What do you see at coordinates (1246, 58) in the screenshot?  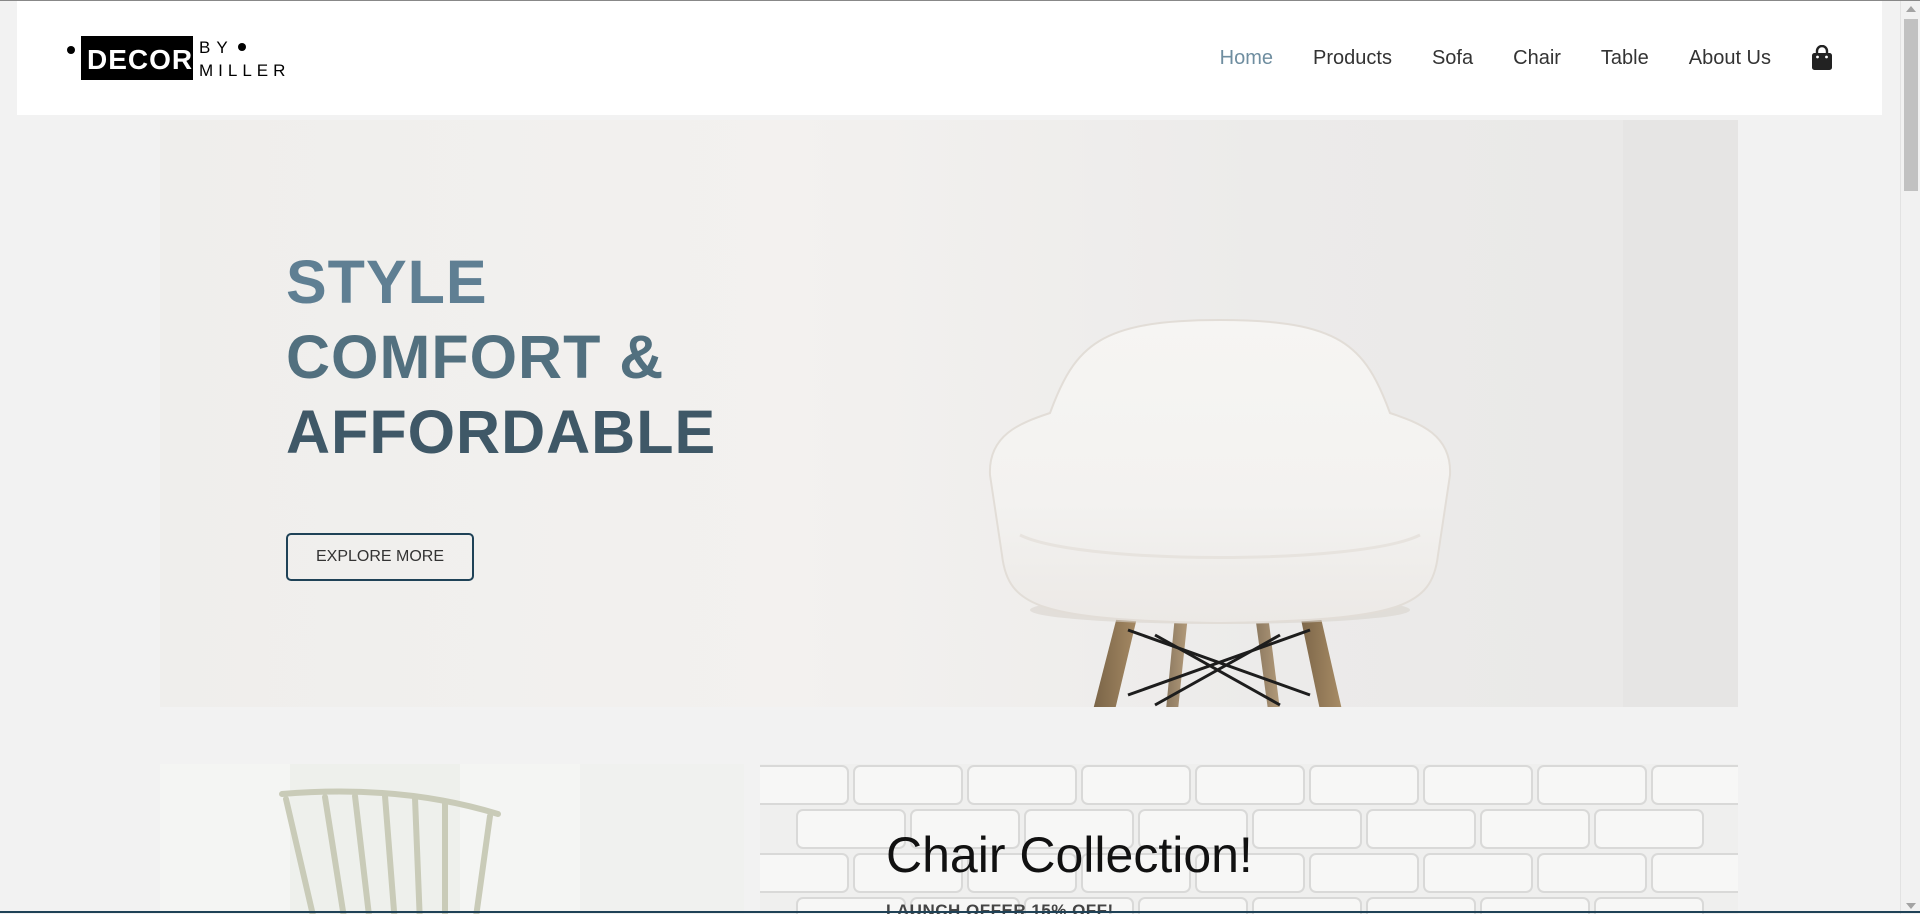 I see `nav-item-home: Home` at bounding box center [1246, 58].